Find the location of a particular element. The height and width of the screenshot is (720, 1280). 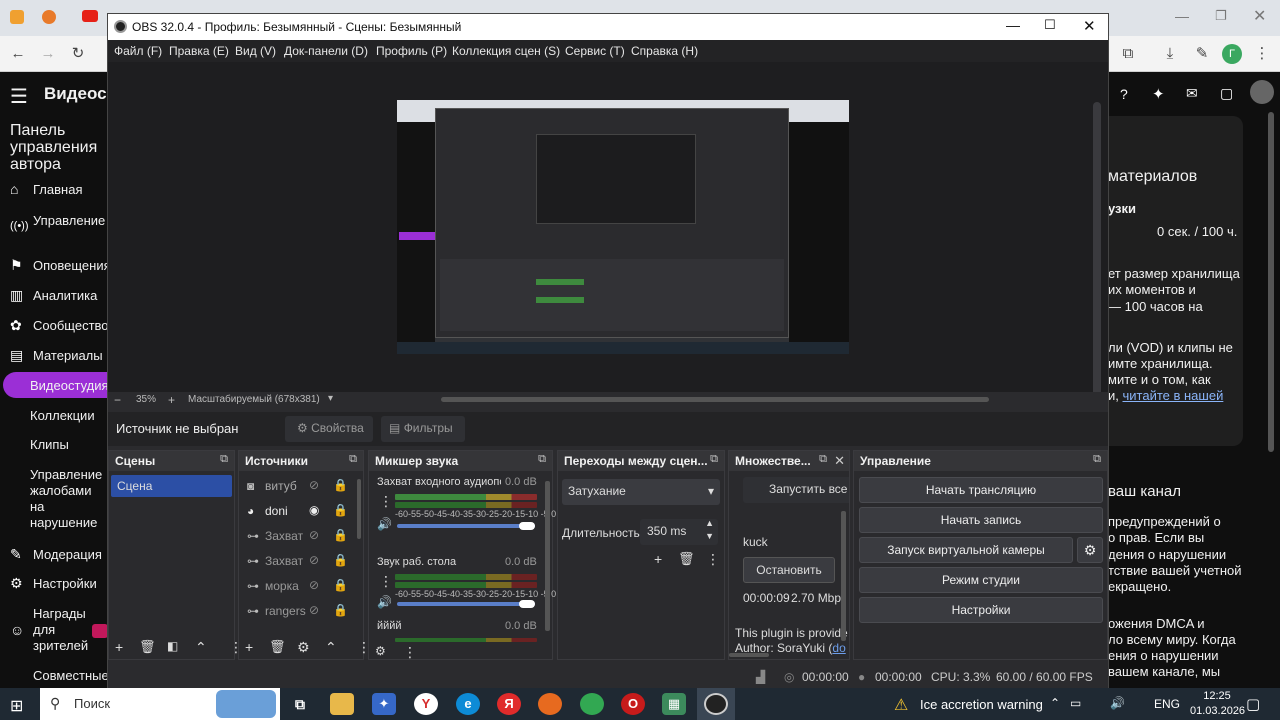

duration-input: 350 ms ▲ ▼ is located at coordinates (679, 531).